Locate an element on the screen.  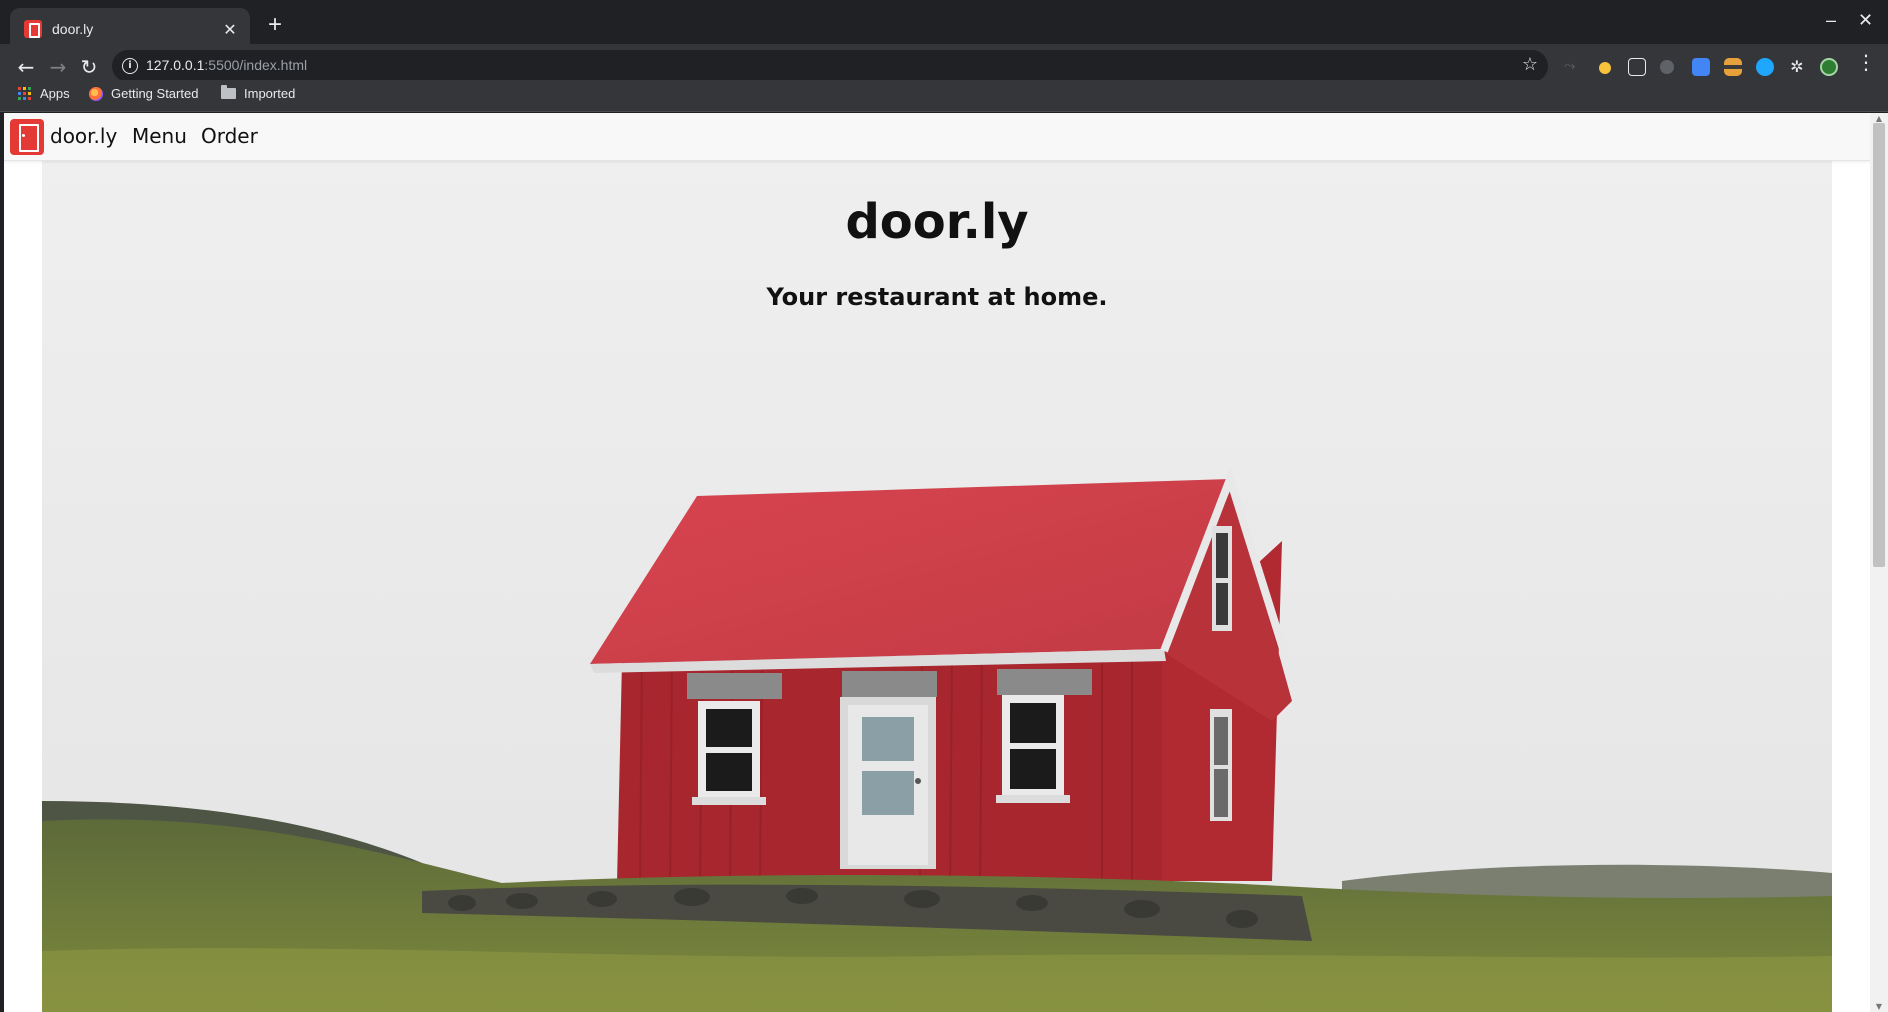
extensions-icon: ✲ is located at coordinates (1797, 67).